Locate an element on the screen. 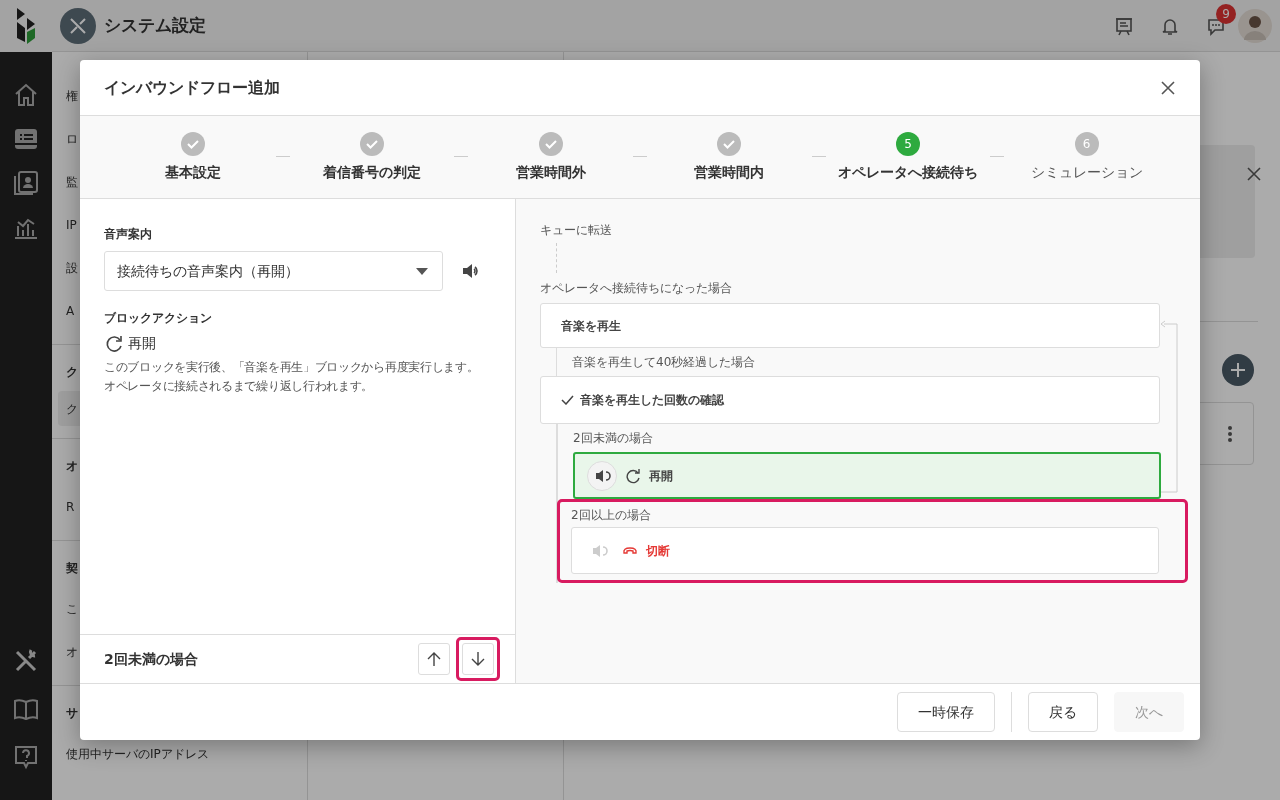 This screenshot has width=1280, height=800. footer-button: 戻る is located at coordinates (1063, 712).